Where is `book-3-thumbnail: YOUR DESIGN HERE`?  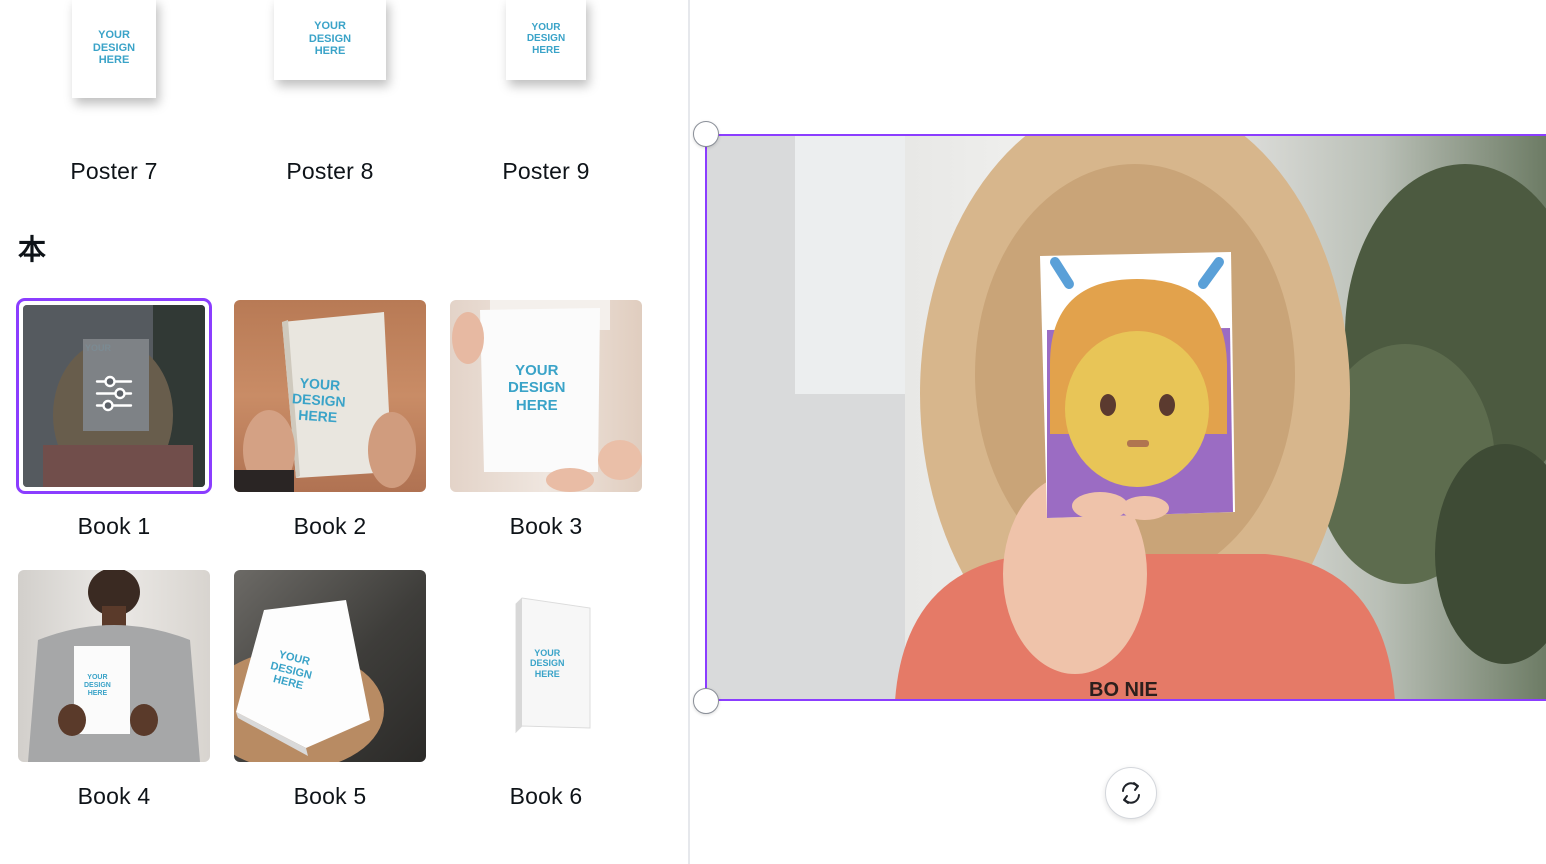 book-3-thumbnail: YOUR DESIGN HERE is located at coordinates (546, 396).